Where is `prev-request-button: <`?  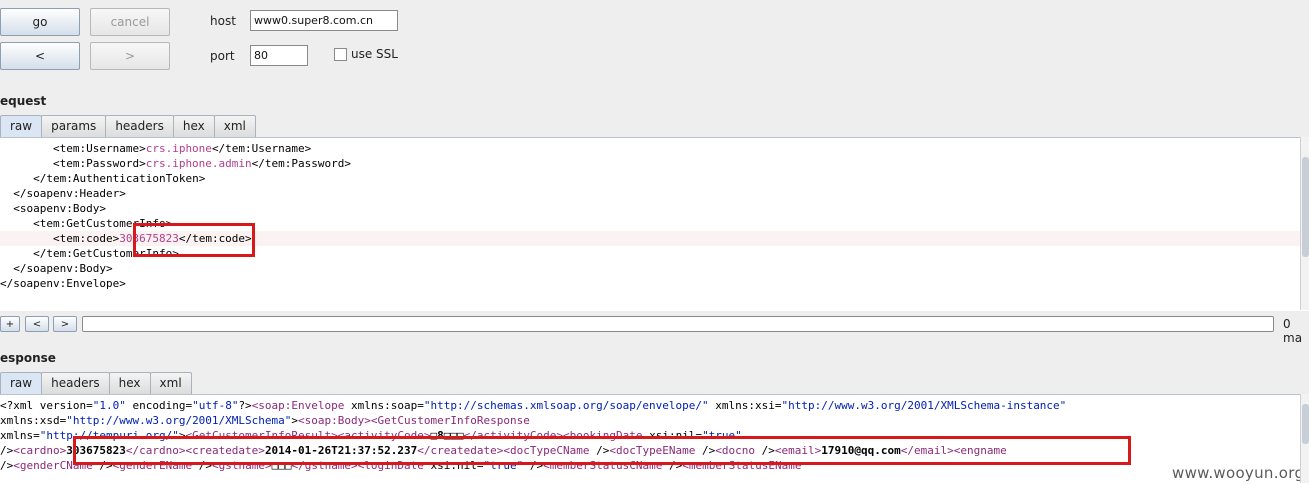
prev-request-button: < is located at coordinates (40, 56).